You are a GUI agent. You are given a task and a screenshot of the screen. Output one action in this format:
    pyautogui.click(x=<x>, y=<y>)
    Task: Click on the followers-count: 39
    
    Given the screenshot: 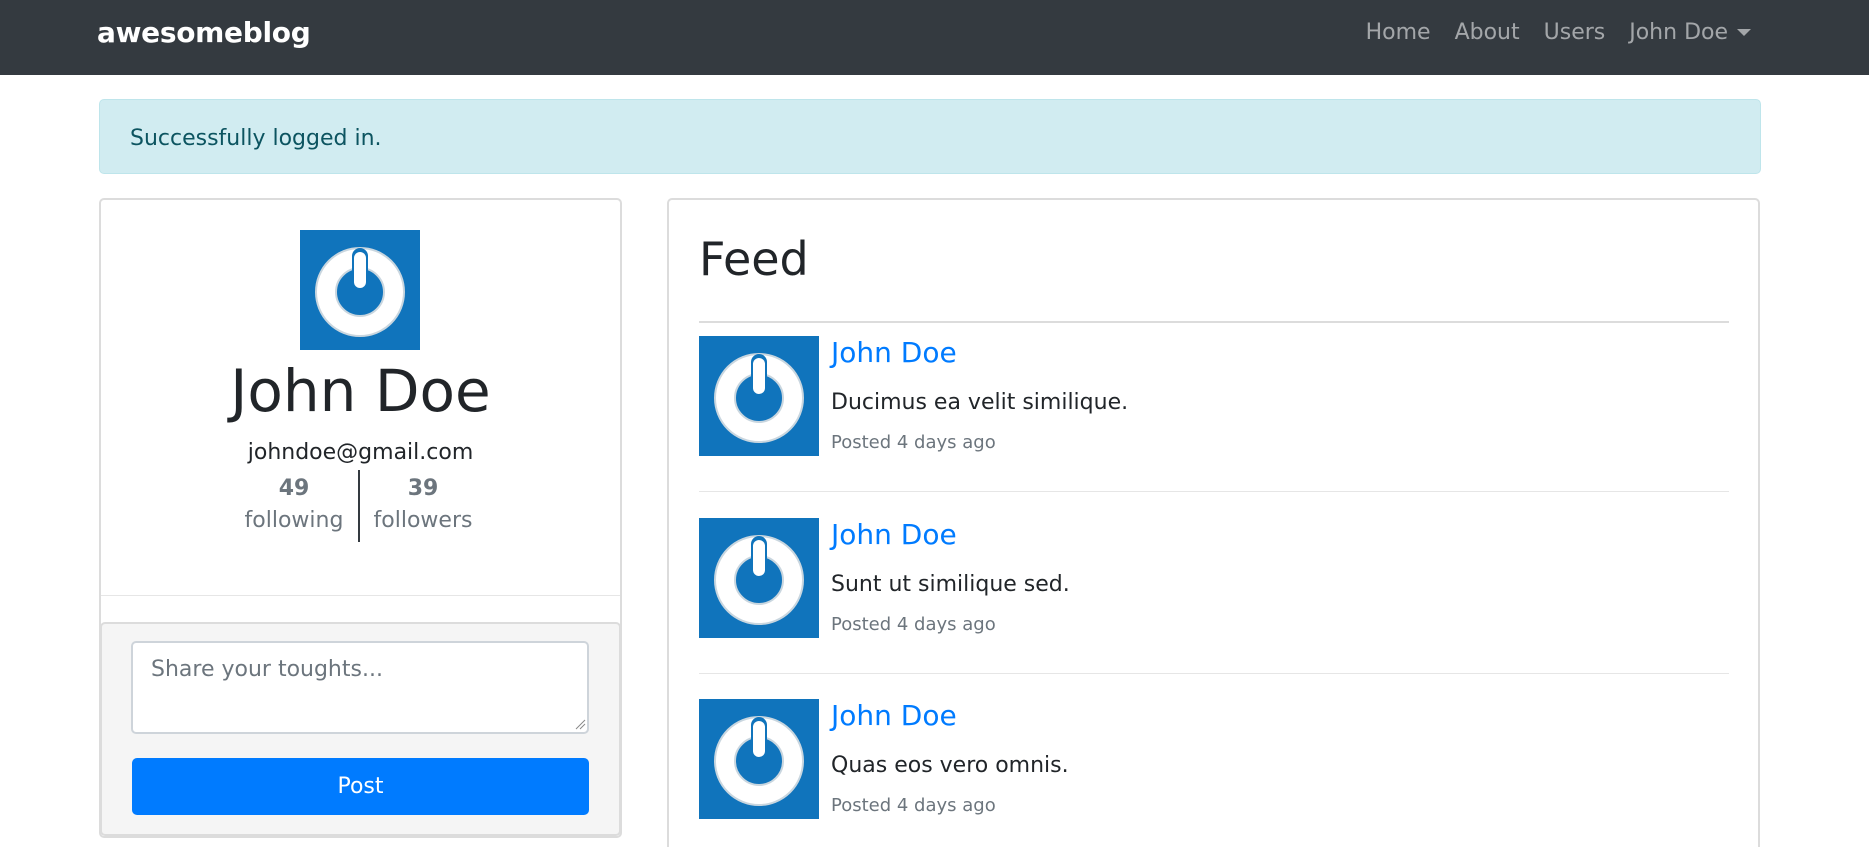 What is the action you would take?
    pyautogui.click(x=423, y=488)
    